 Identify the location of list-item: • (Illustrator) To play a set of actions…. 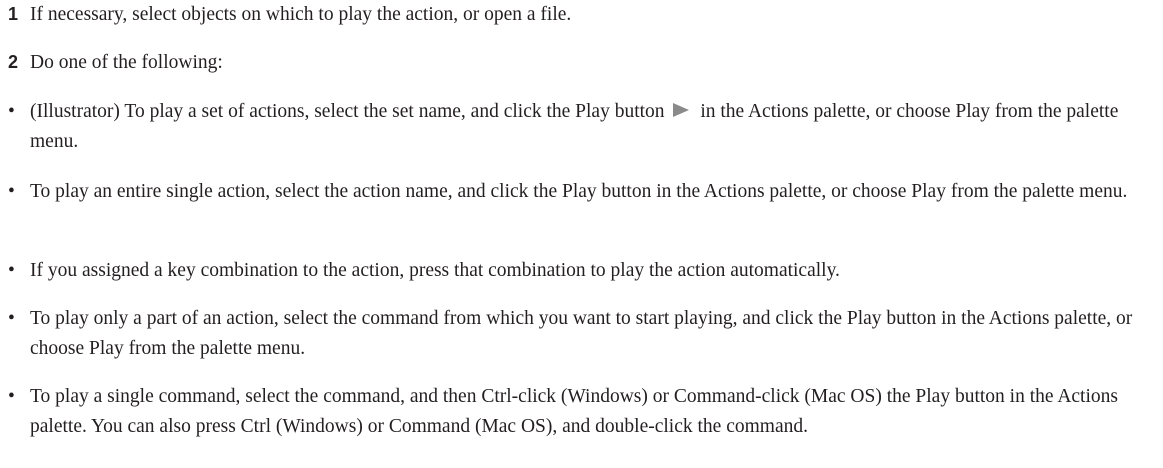
(583, 127).